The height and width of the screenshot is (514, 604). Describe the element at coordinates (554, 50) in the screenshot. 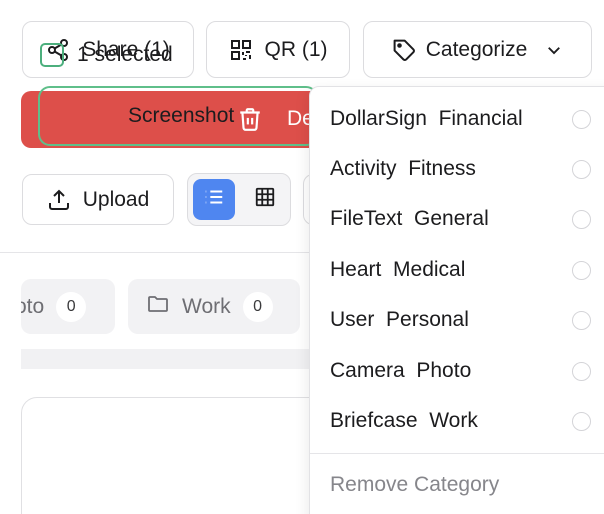

I see `chevron-down-icon` at that location.